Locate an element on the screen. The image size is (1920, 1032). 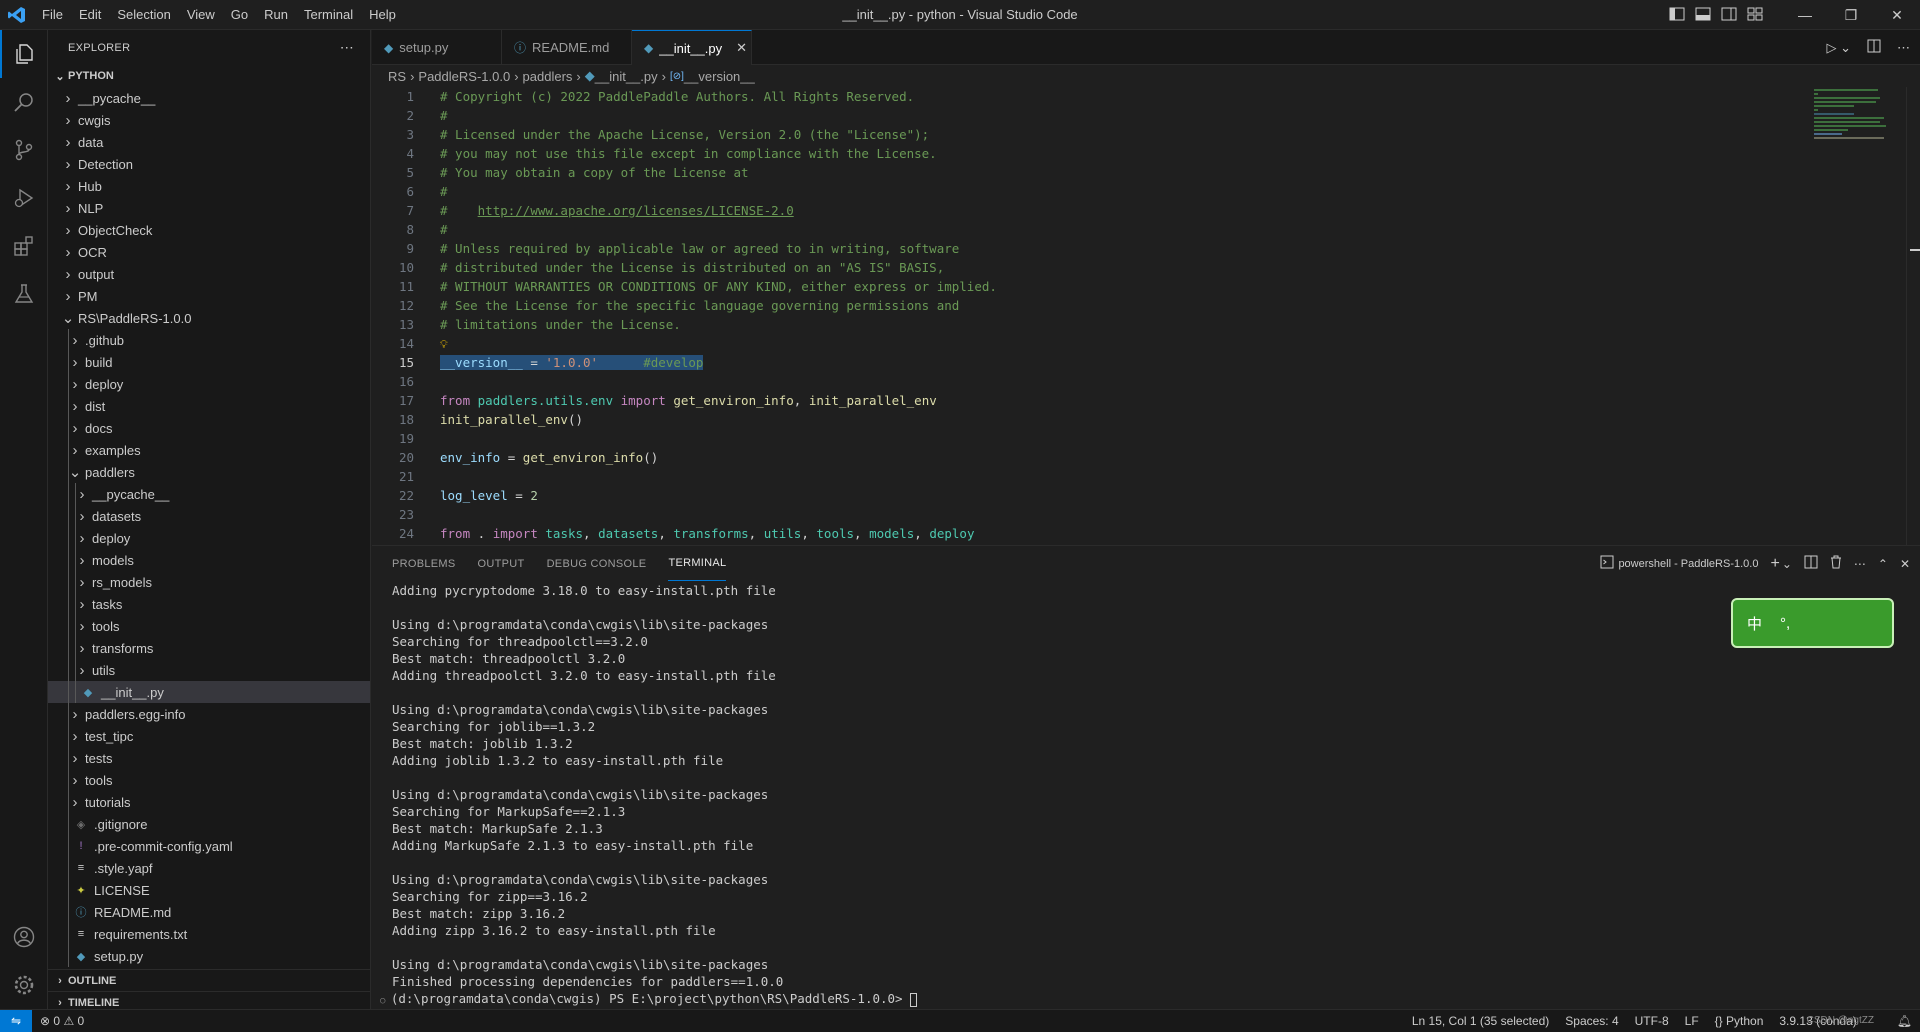
editor-tab: ◆ __init__.py ✕ is located at coordinates (692, 47).